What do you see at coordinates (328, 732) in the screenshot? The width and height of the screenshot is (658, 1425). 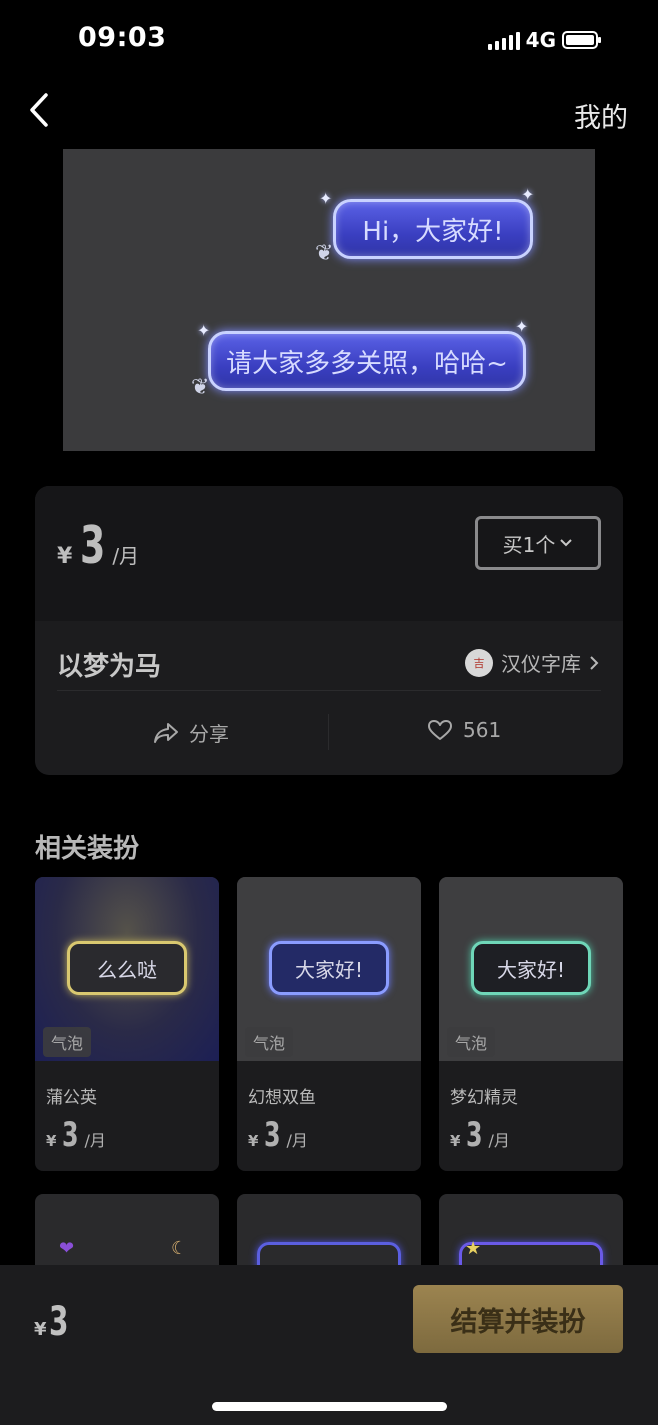 I see `action-divider` at bounding box center [328, 732].